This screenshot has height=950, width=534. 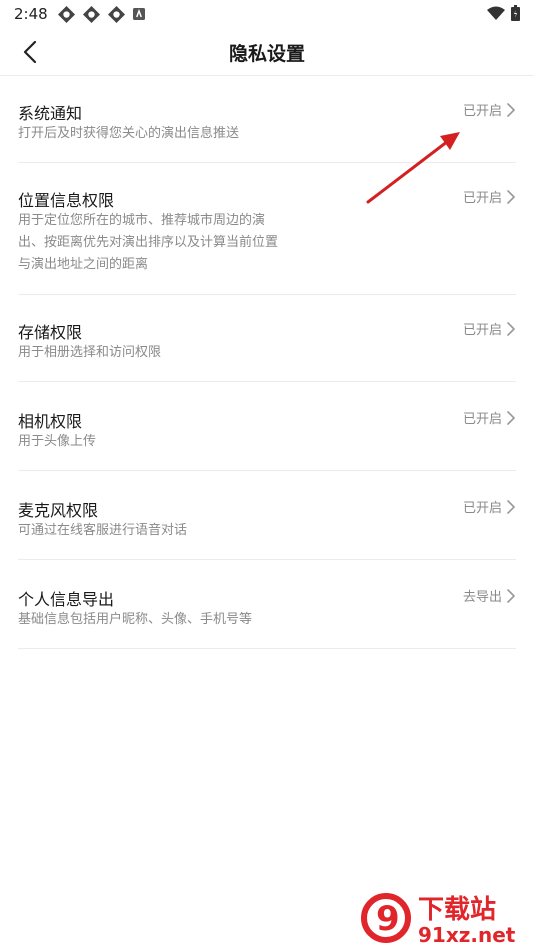 What do you see at coordinates (135, 619) in the screenshot?
I see `setting-desc-line: 基础信息包括用户昵称、头像、手机号等` at bounding box center [135, 619].